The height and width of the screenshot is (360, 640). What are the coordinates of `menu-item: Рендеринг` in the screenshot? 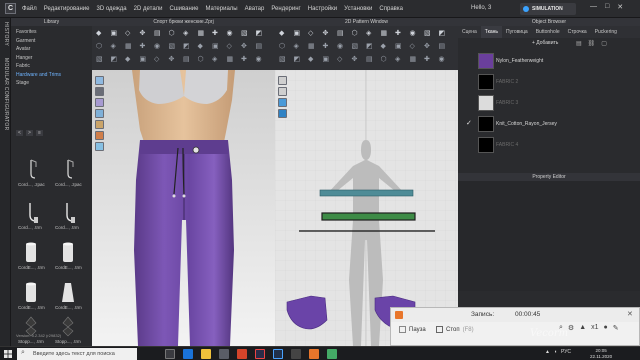 It's located at (285, 9).